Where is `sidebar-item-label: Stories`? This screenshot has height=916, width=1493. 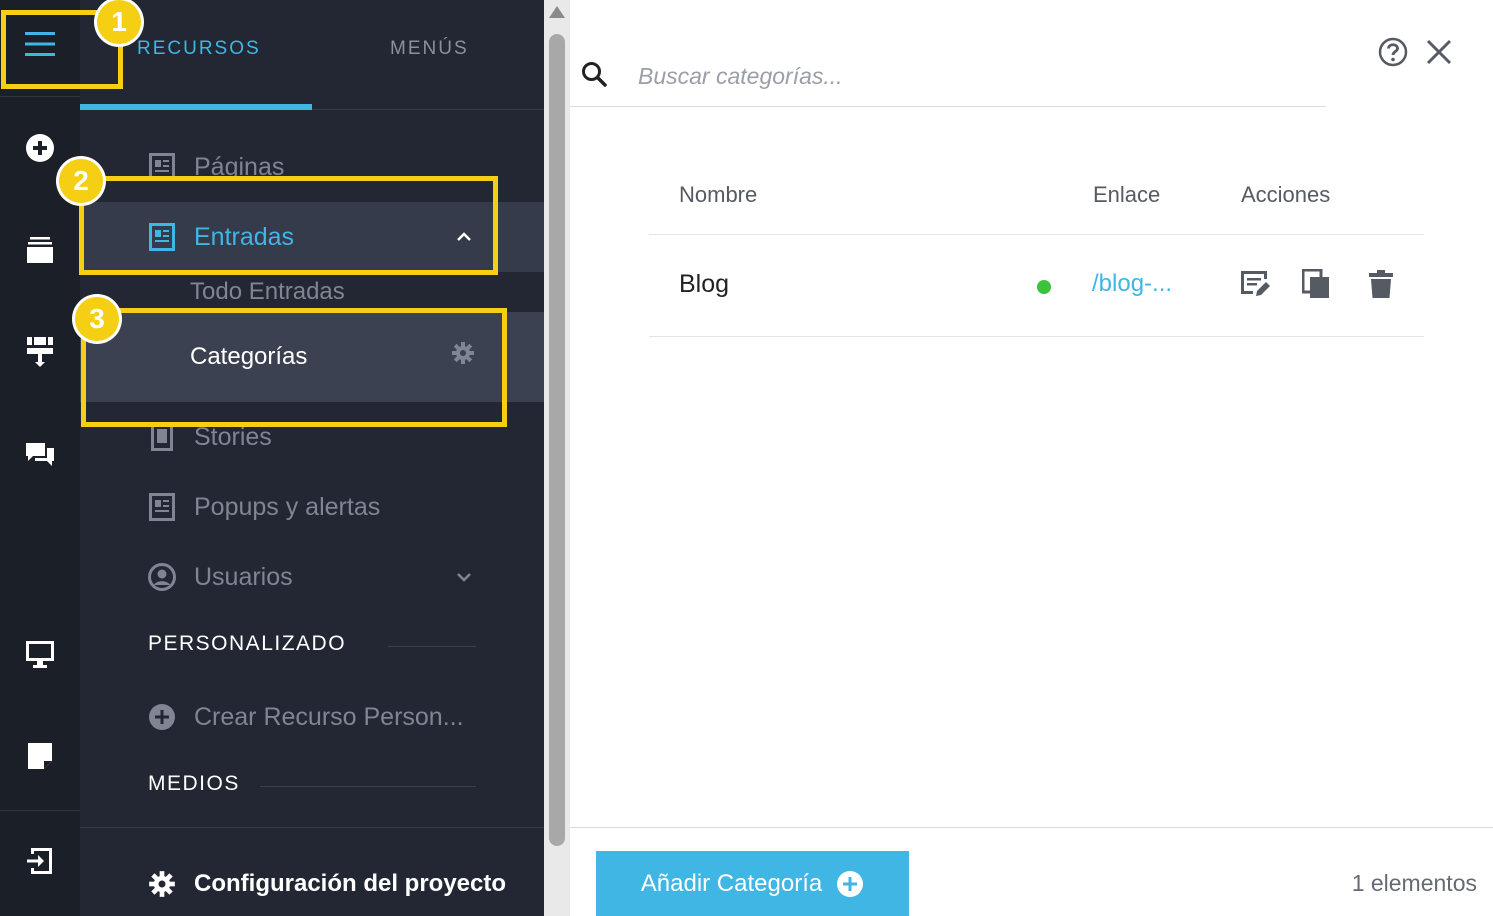
sidebar-item-label: Stories is located at coordinates (233, 436).